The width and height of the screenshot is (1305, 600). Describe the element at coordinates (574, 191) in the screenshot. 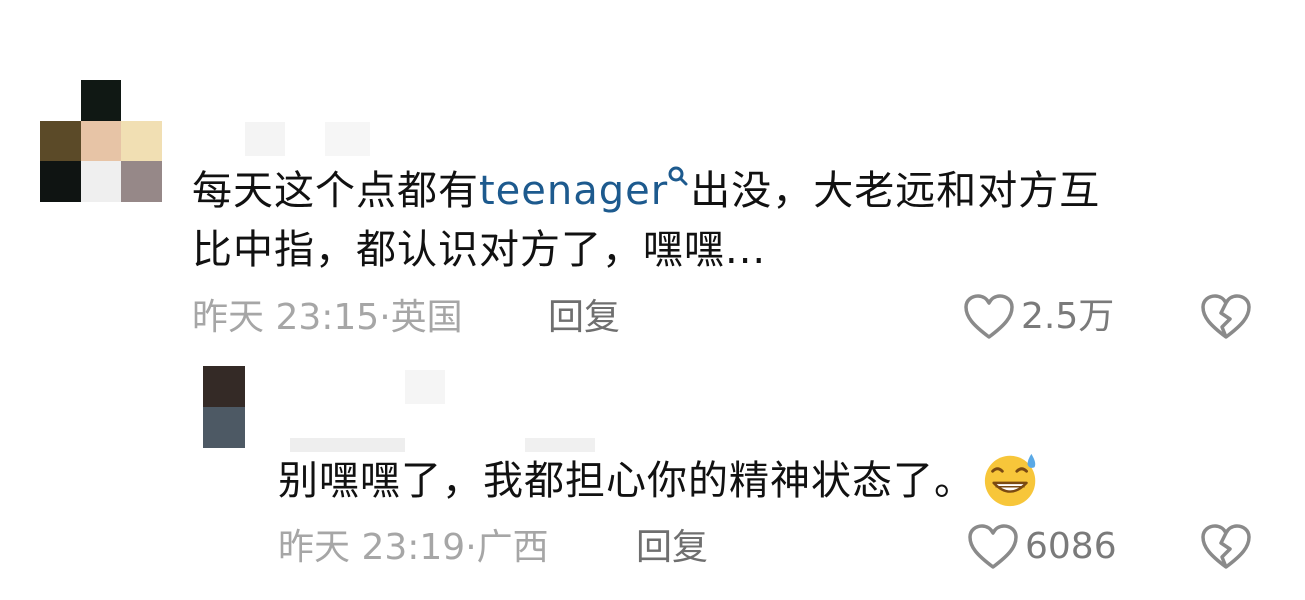

I see `keyword-text: teenager` at that location.